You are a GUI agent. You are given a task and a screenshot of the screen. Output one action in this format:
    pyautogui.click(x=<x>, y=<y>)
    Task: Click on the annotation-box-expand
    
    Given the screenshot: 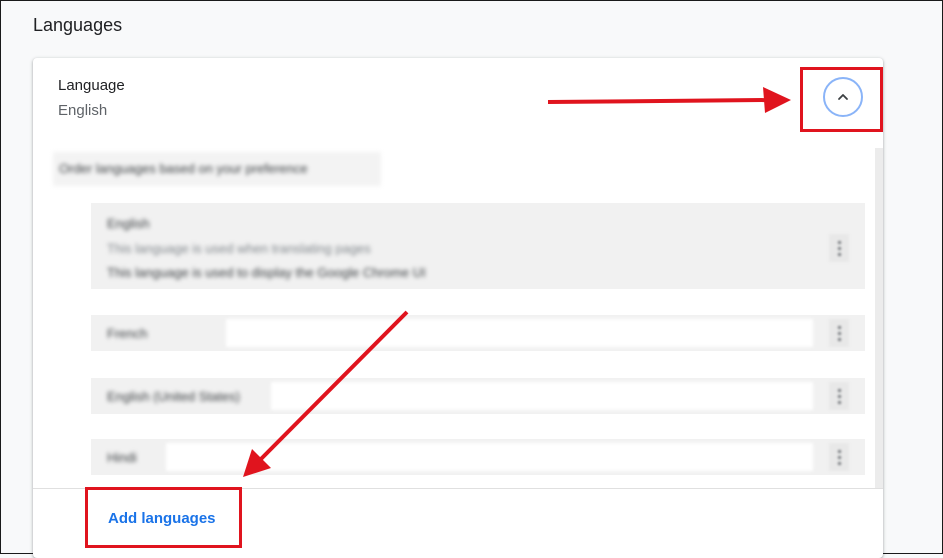 What is the action you would take?
    pyautogui.click(x=841, y=99)
    